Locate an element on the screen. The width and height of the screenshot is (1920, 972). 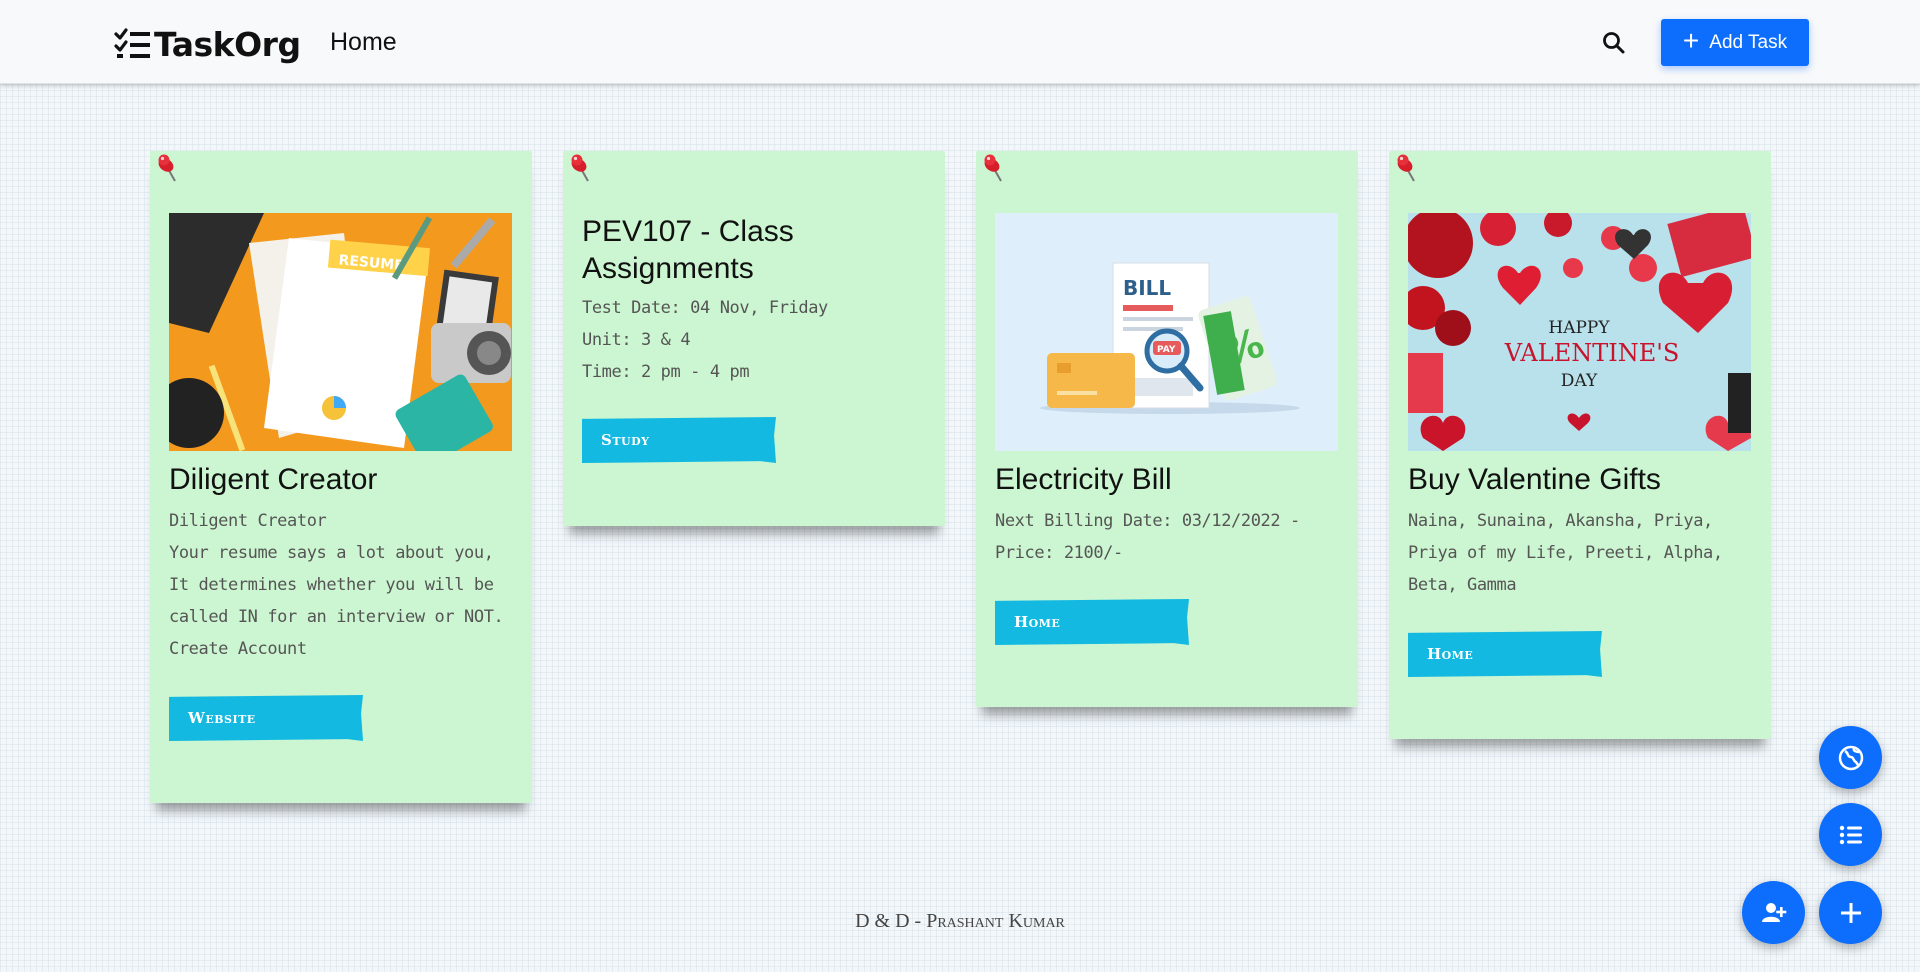
add-task-button: + Add Task is located at coordinates (1735, 42).